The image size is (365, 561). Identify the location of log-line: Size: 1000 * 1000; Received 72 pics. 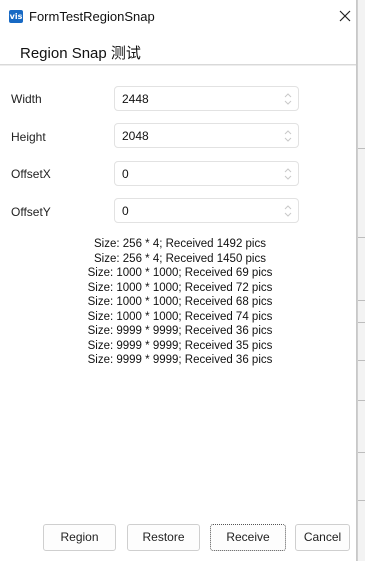
(180, 287).